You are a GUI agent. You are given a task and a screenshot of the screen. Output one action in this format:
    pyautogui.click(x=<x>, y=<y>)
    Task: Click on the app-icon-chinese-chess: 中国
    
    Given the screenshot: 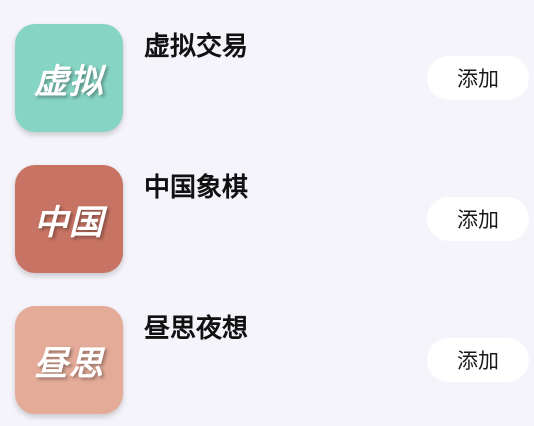 What is the action you would take?
    pyautogui.click(x=69, y=219)
    